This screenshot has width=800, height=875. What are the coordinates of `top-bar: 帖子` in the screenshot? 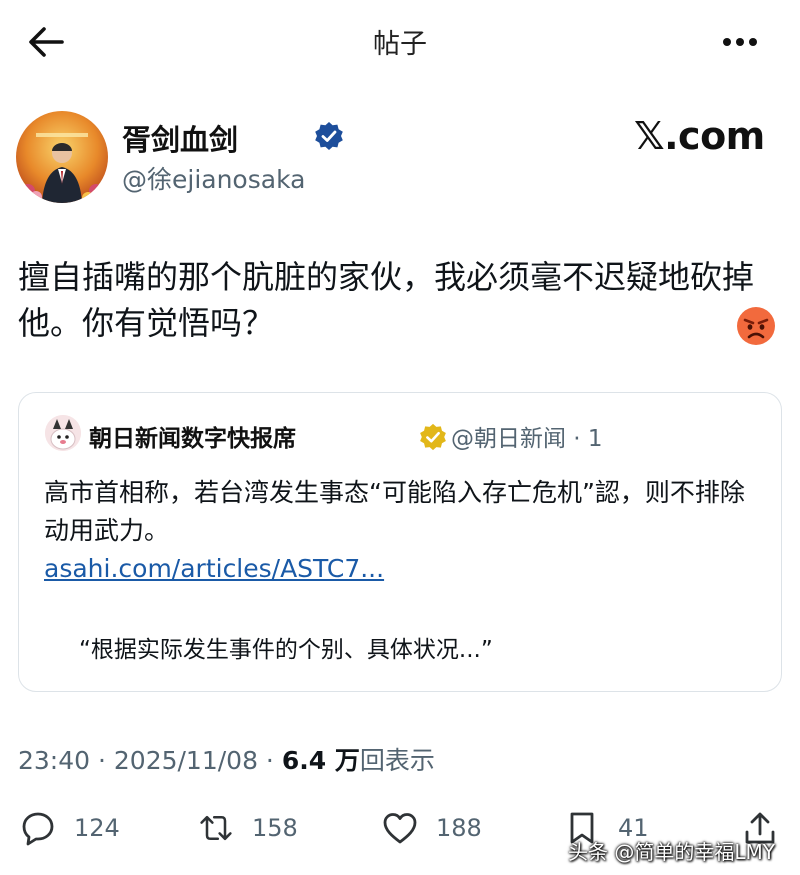 It's located at (400, 43).